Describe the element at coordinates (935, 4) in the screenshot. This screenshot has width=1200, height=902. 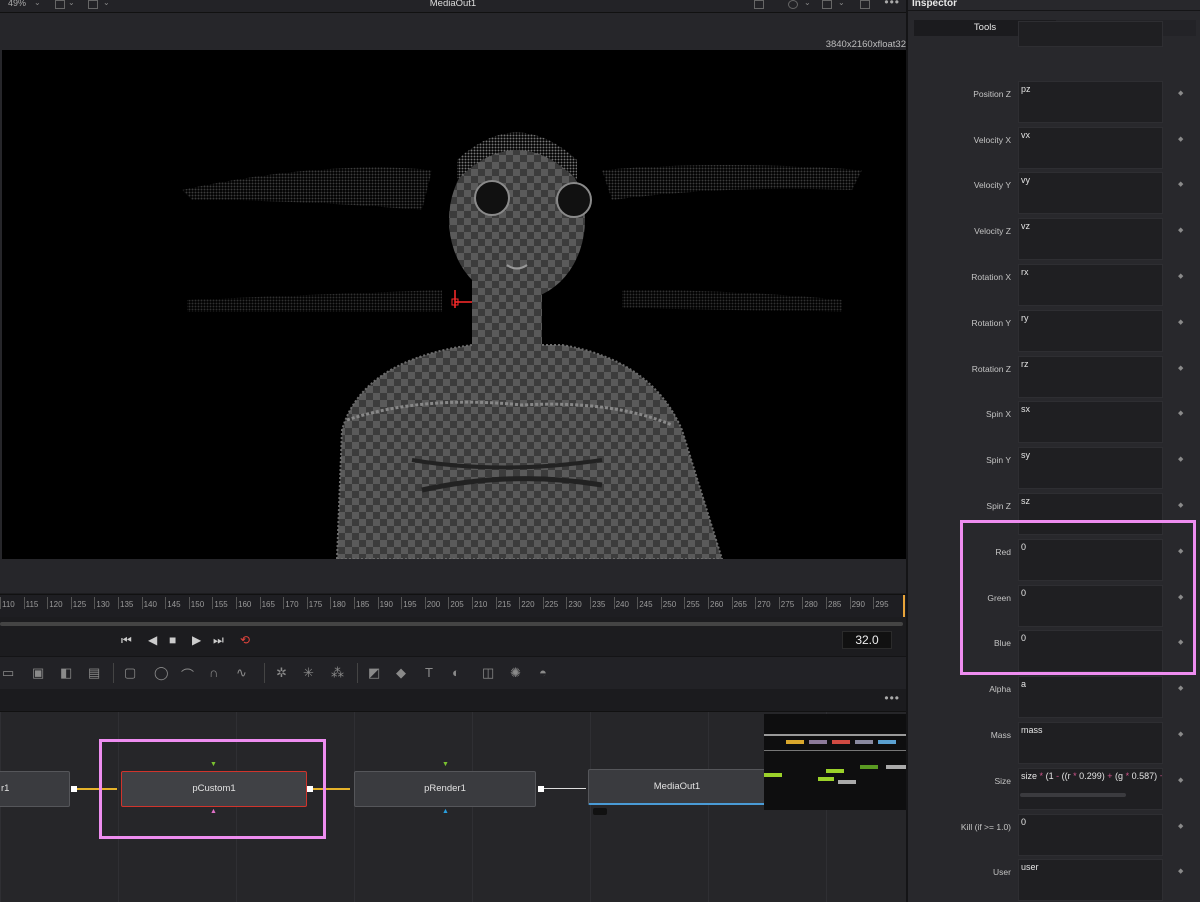
I see `inspector-title: Inspector` at that location.